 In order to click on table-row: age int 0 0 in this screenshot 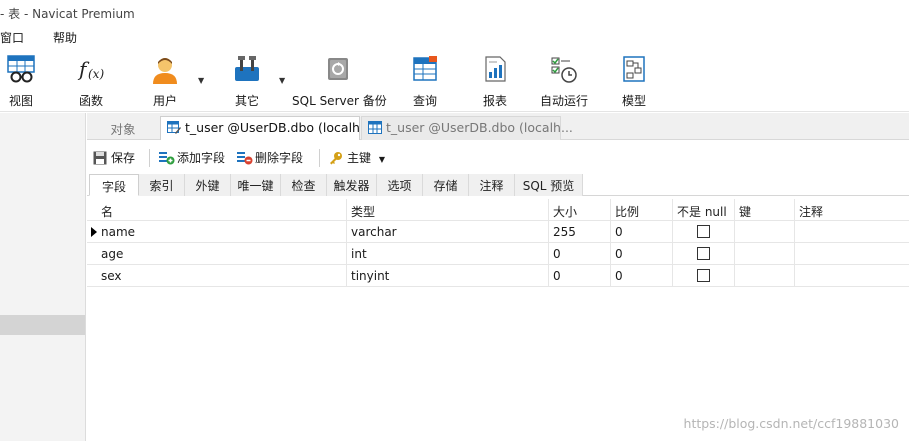, I will do `click(498, 254)`.